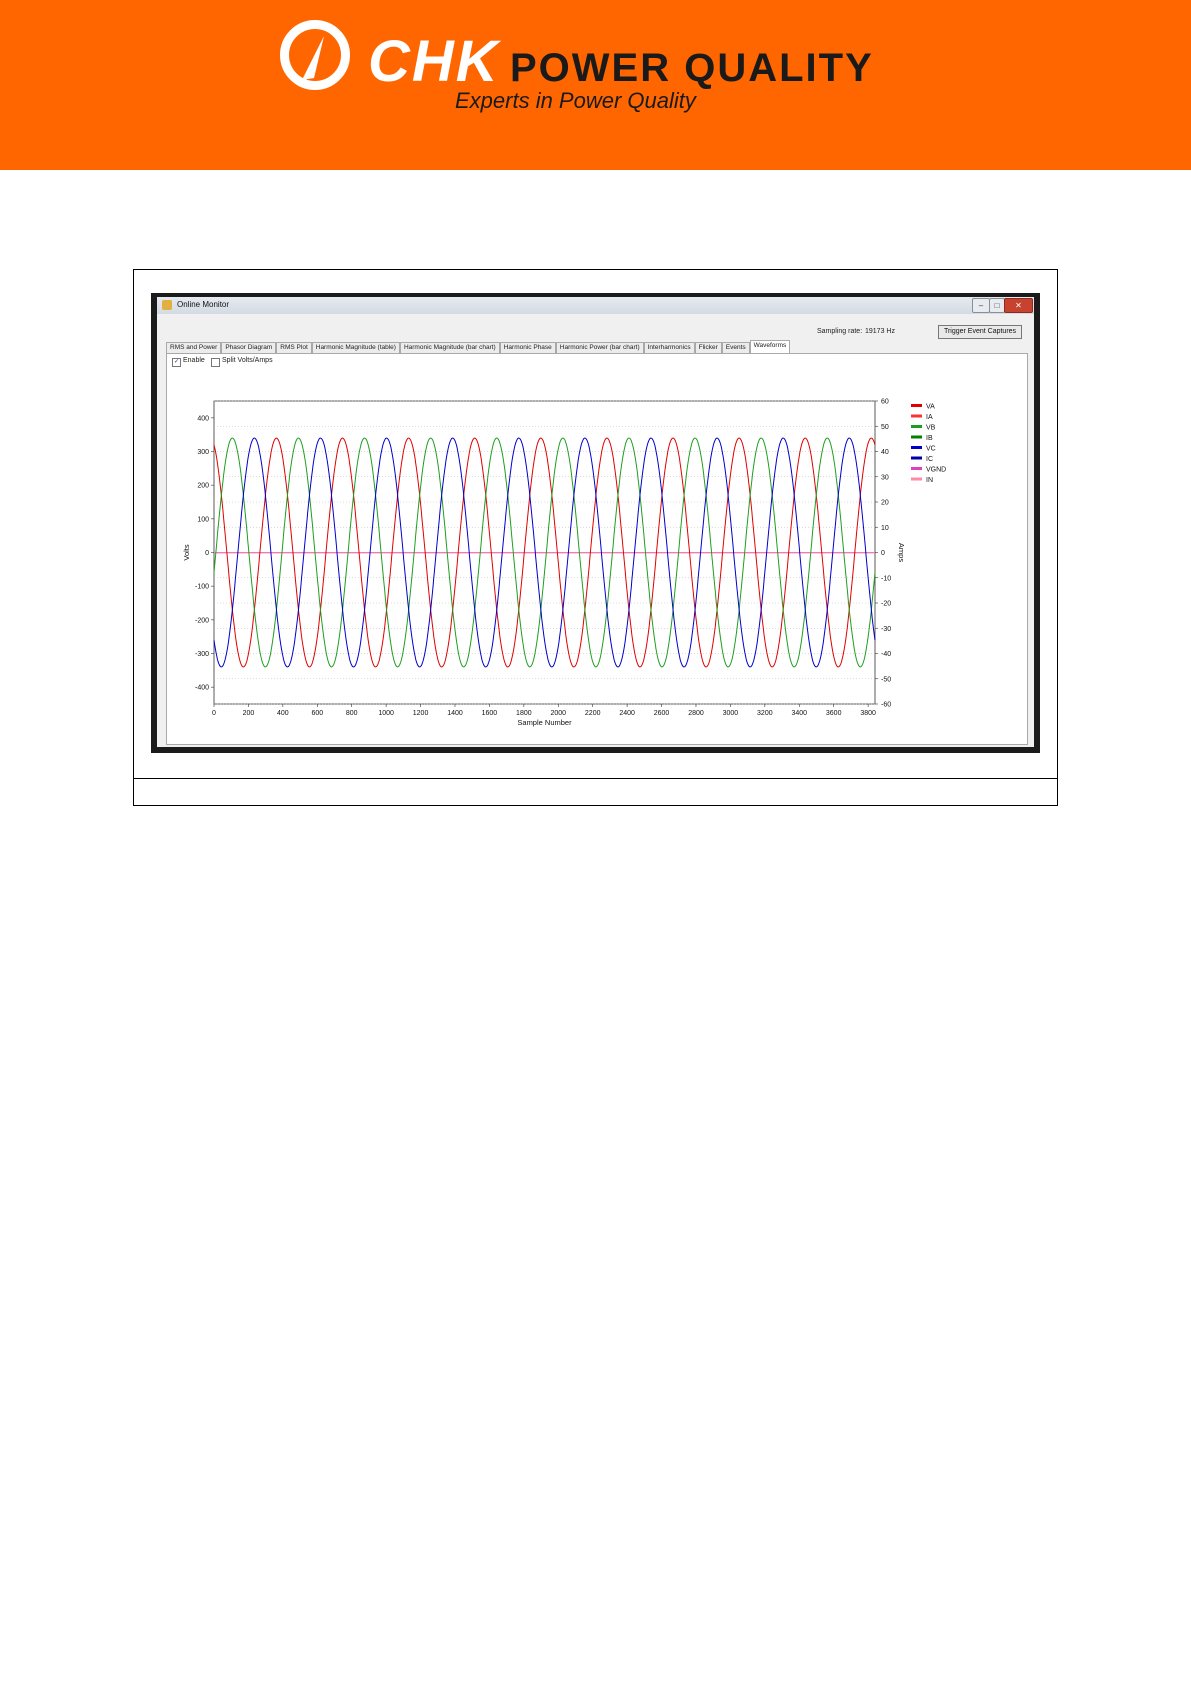 The image size is (1191, 1684). What do you see at coordinates (883, 553) in the screenshot?
I see `y2-tick-label: 0` at bounding box center [883, 553].